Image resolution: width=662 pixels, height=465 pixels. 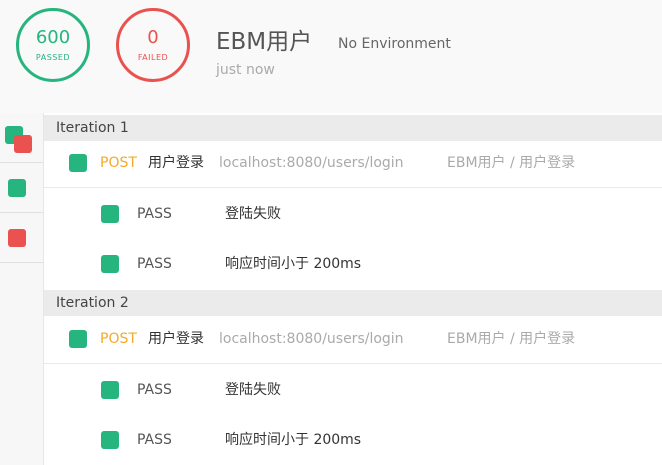 I want to click on passed-label: PASSED, so click(x=53, y=57).